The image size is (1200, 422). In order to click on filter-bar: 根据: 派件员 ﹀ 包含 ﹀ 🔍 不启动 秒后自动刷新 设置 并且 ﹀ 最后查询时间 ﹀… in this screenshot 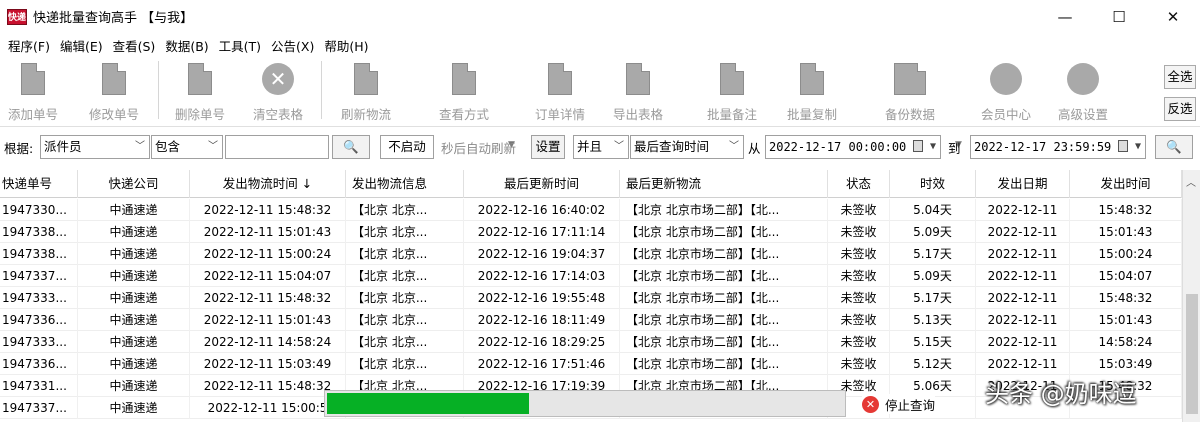, I will do `click(600, 147)`.